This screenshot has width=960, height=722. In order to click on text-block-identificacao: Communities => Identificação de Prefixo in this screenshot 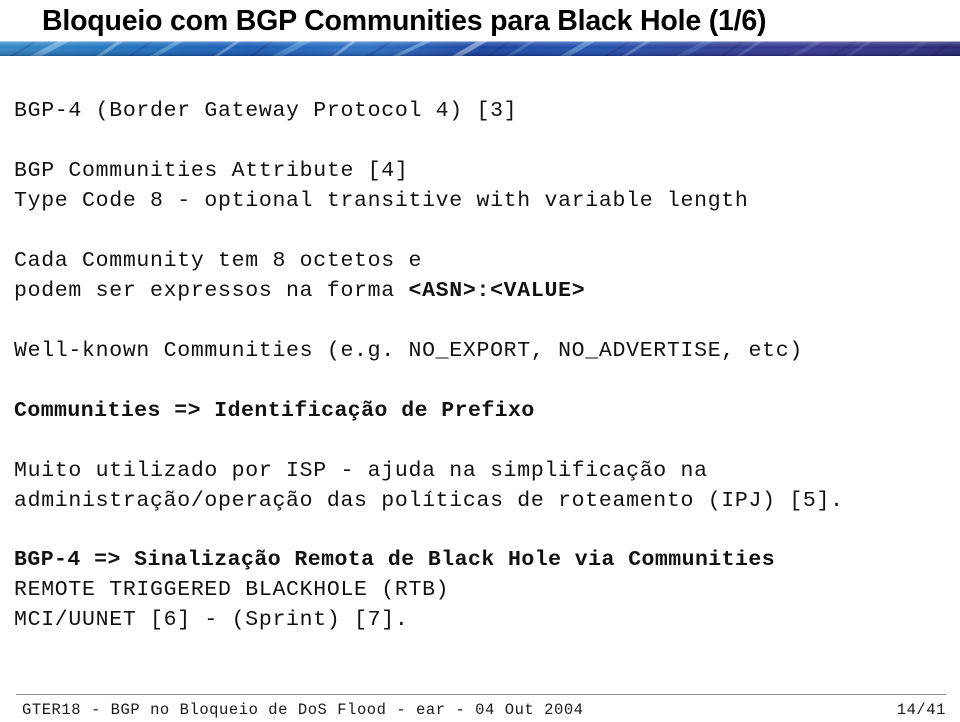, I will do `click(481, 411)`.